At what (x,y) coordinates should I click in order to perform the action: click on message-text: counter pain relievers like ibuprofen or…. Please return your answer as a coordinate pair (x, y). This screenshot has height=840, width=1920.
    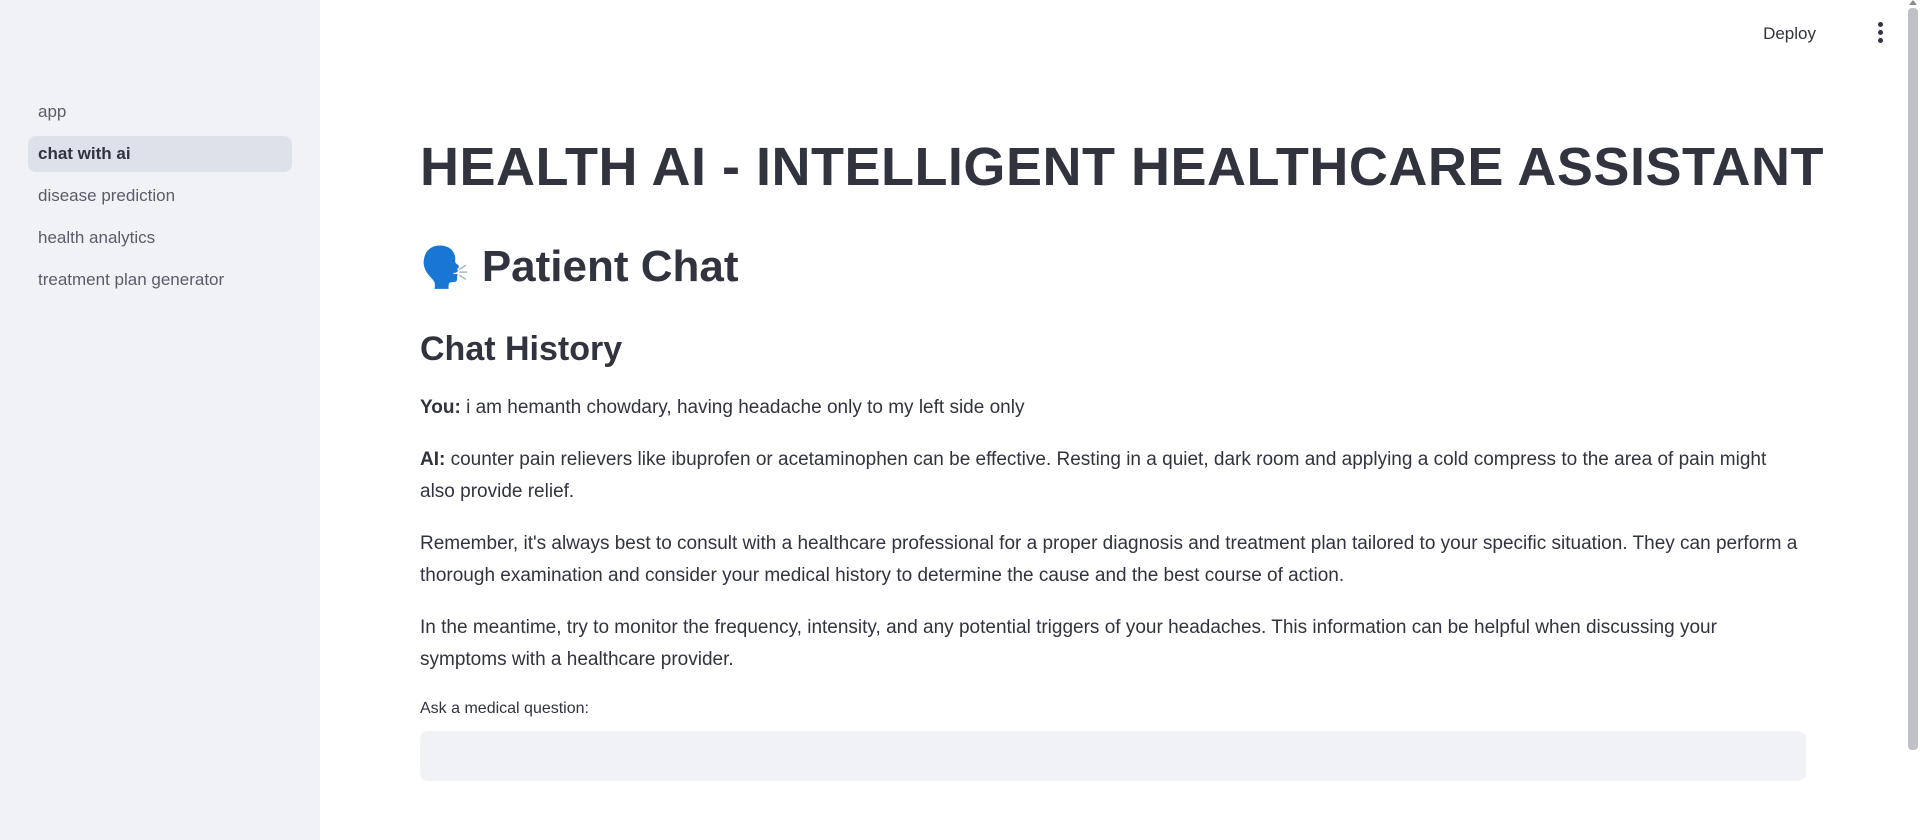
    Looking at the image, I should click on (1093, 475).